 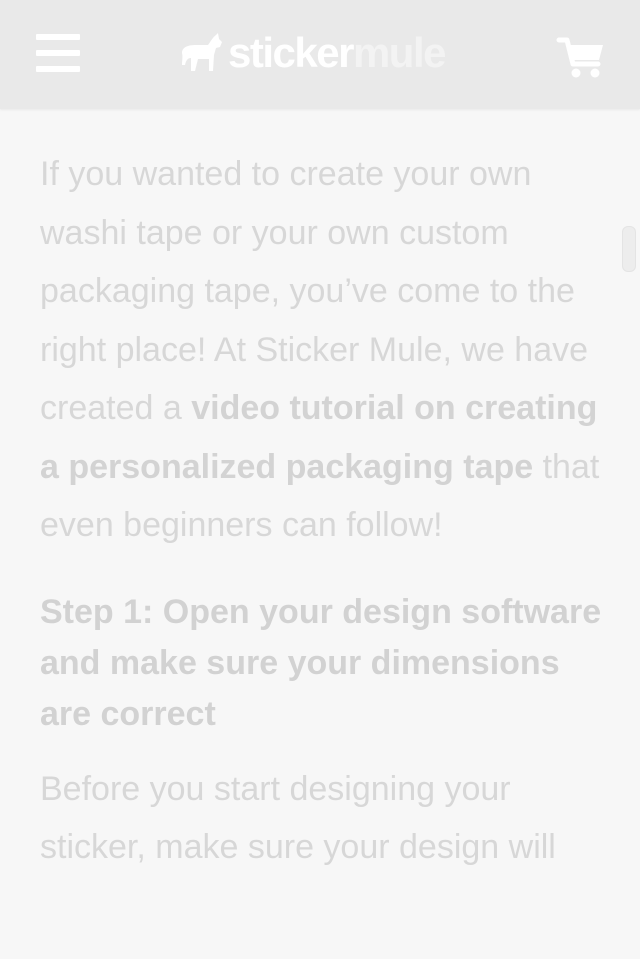 What do you see at coordinates (629, 249) in the screenshot?
I see `scrollbar-thumb` at bounding box center [629, 249].